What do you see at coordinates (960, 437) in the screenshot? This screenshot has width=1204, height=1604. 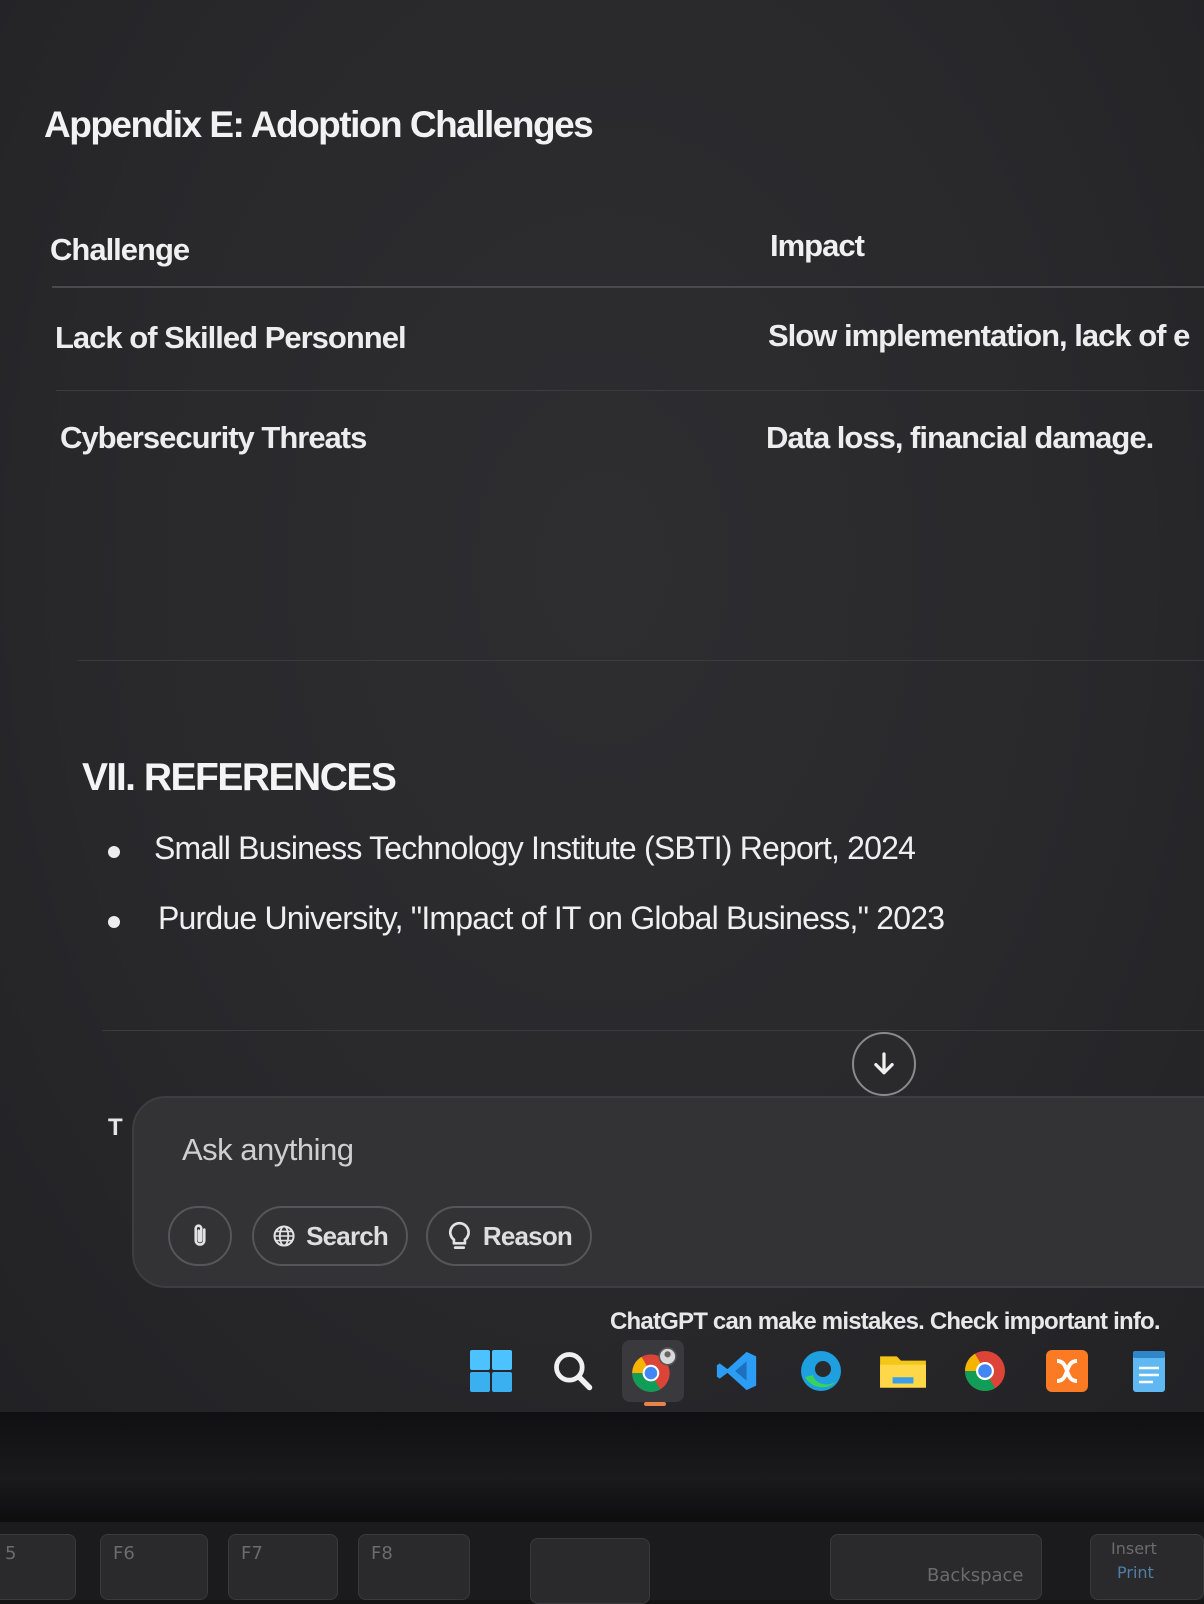 I see `table-cell-impact-2: Data loss, financial damage.` at bounding box center [960, 437].